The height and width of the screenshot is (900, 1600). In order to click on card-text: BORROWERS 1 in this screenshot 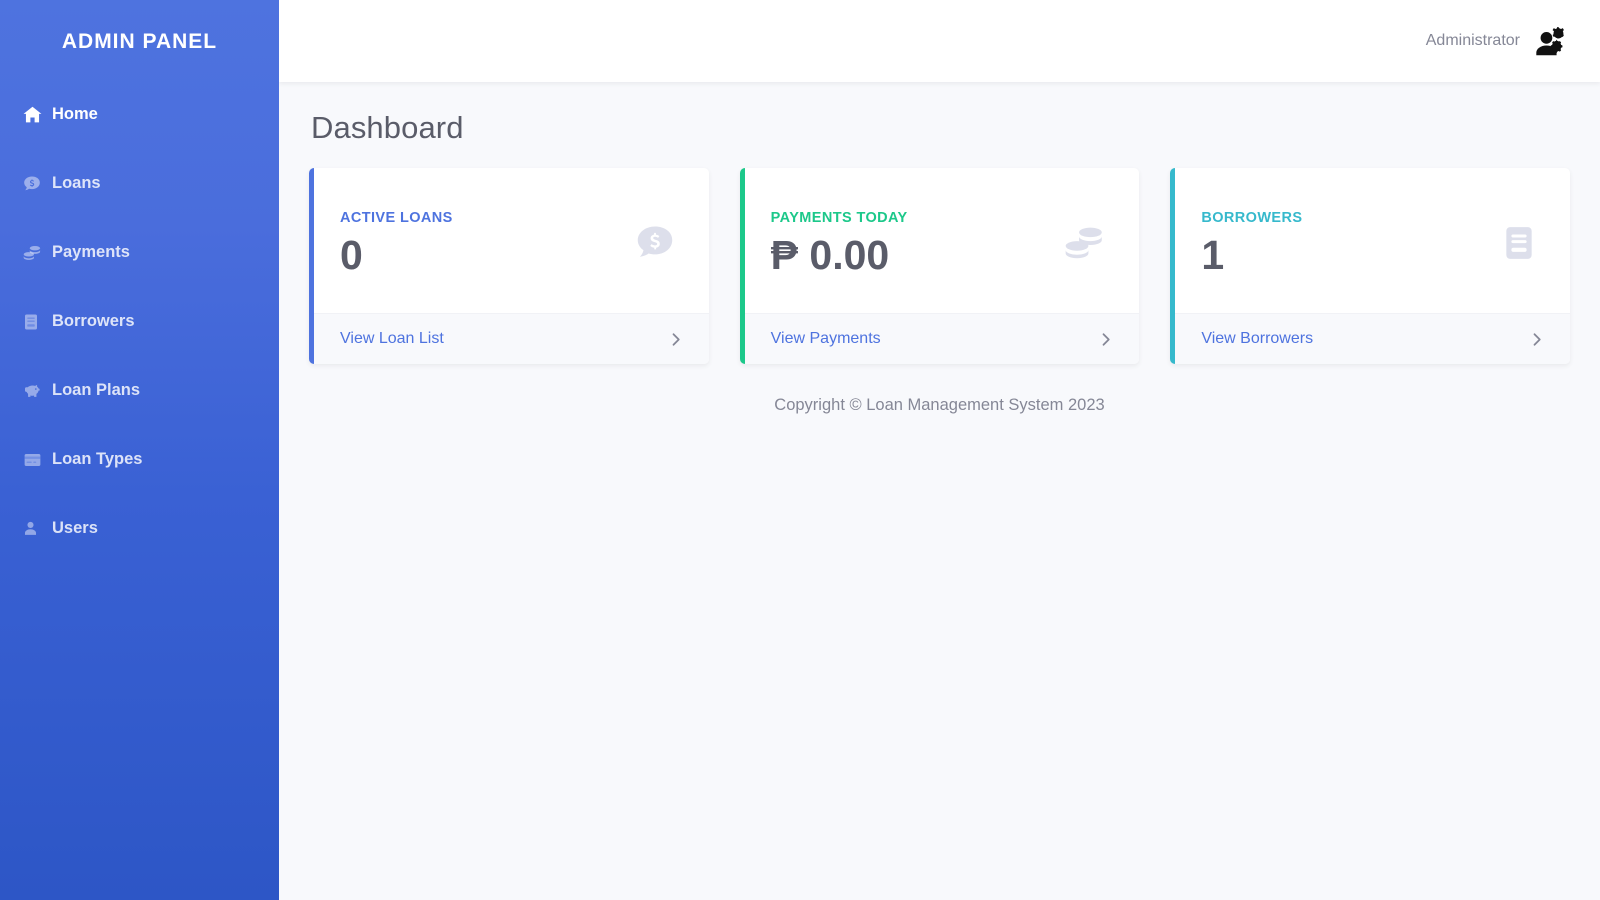, I will do `click(1251, 243)`.